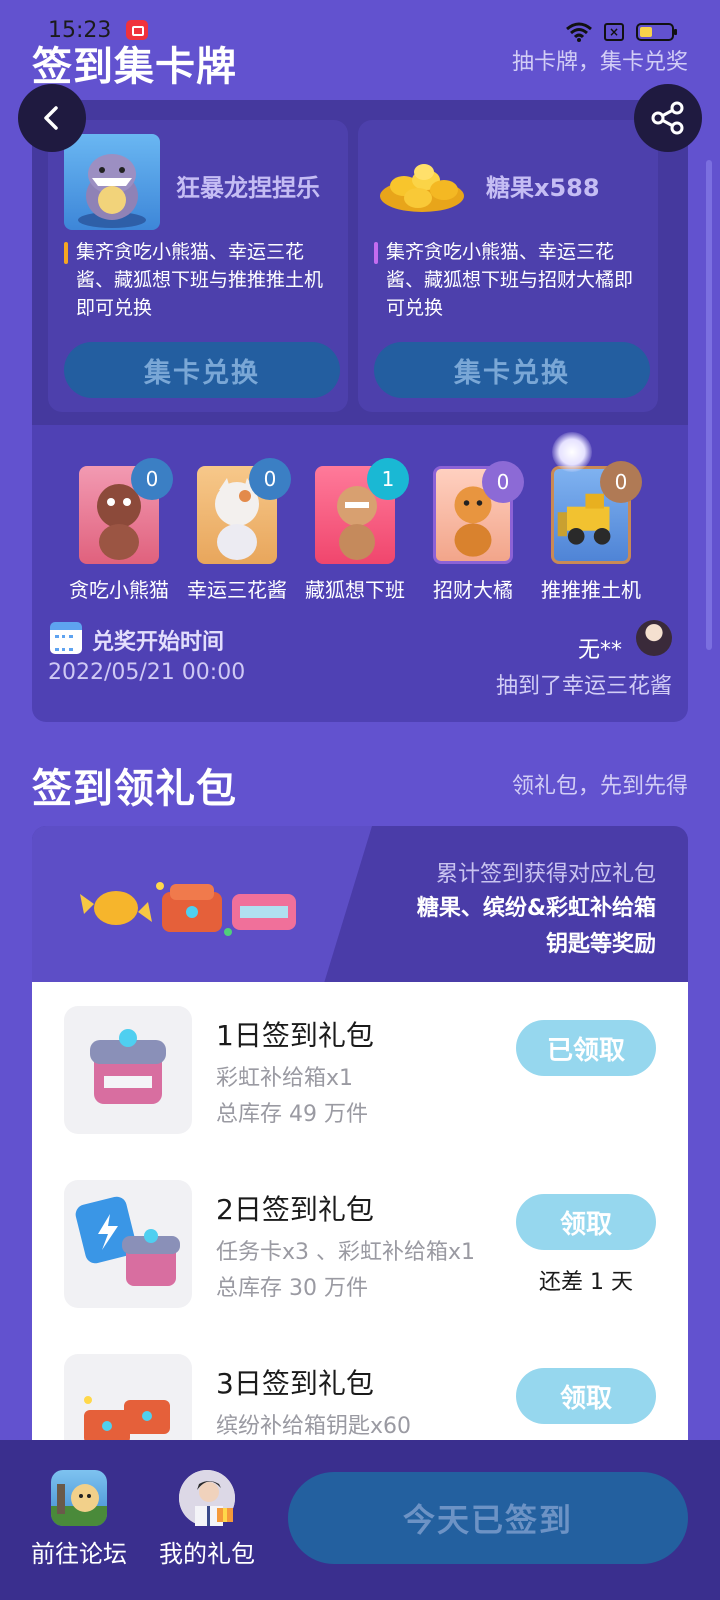  Describe the element at coordinates (79, 1498) in the screenshot. I see `forum-app-icon` at that location.